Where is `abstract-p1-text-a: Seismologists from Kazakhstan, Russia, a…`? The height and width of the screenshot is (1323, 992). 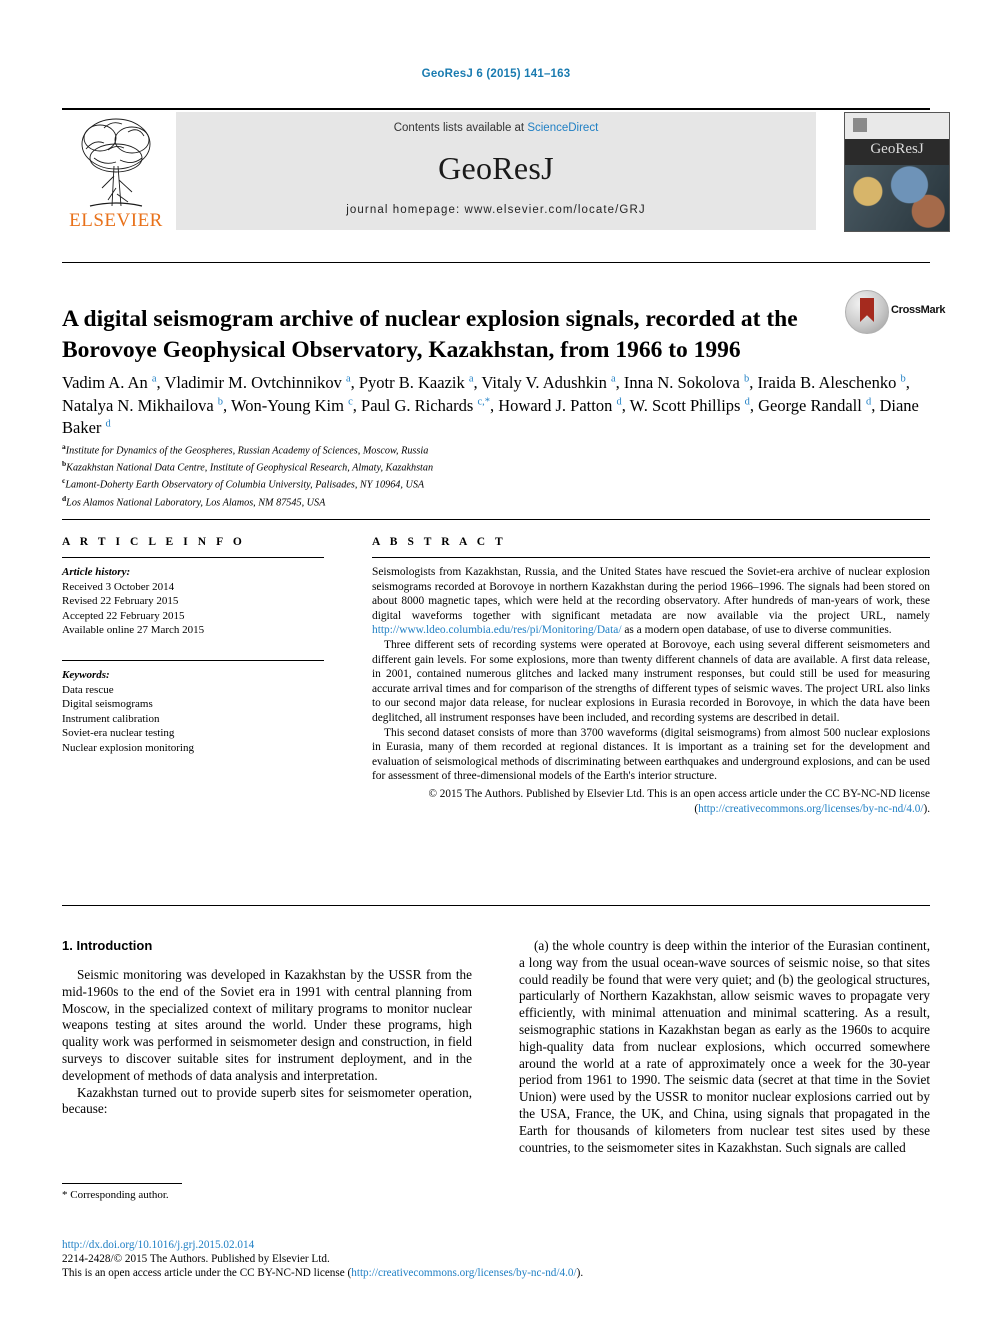
abstract-p1-text-a: Seismologists from Kazakhstan, Russia, a… is located at coordinates (651, 594).